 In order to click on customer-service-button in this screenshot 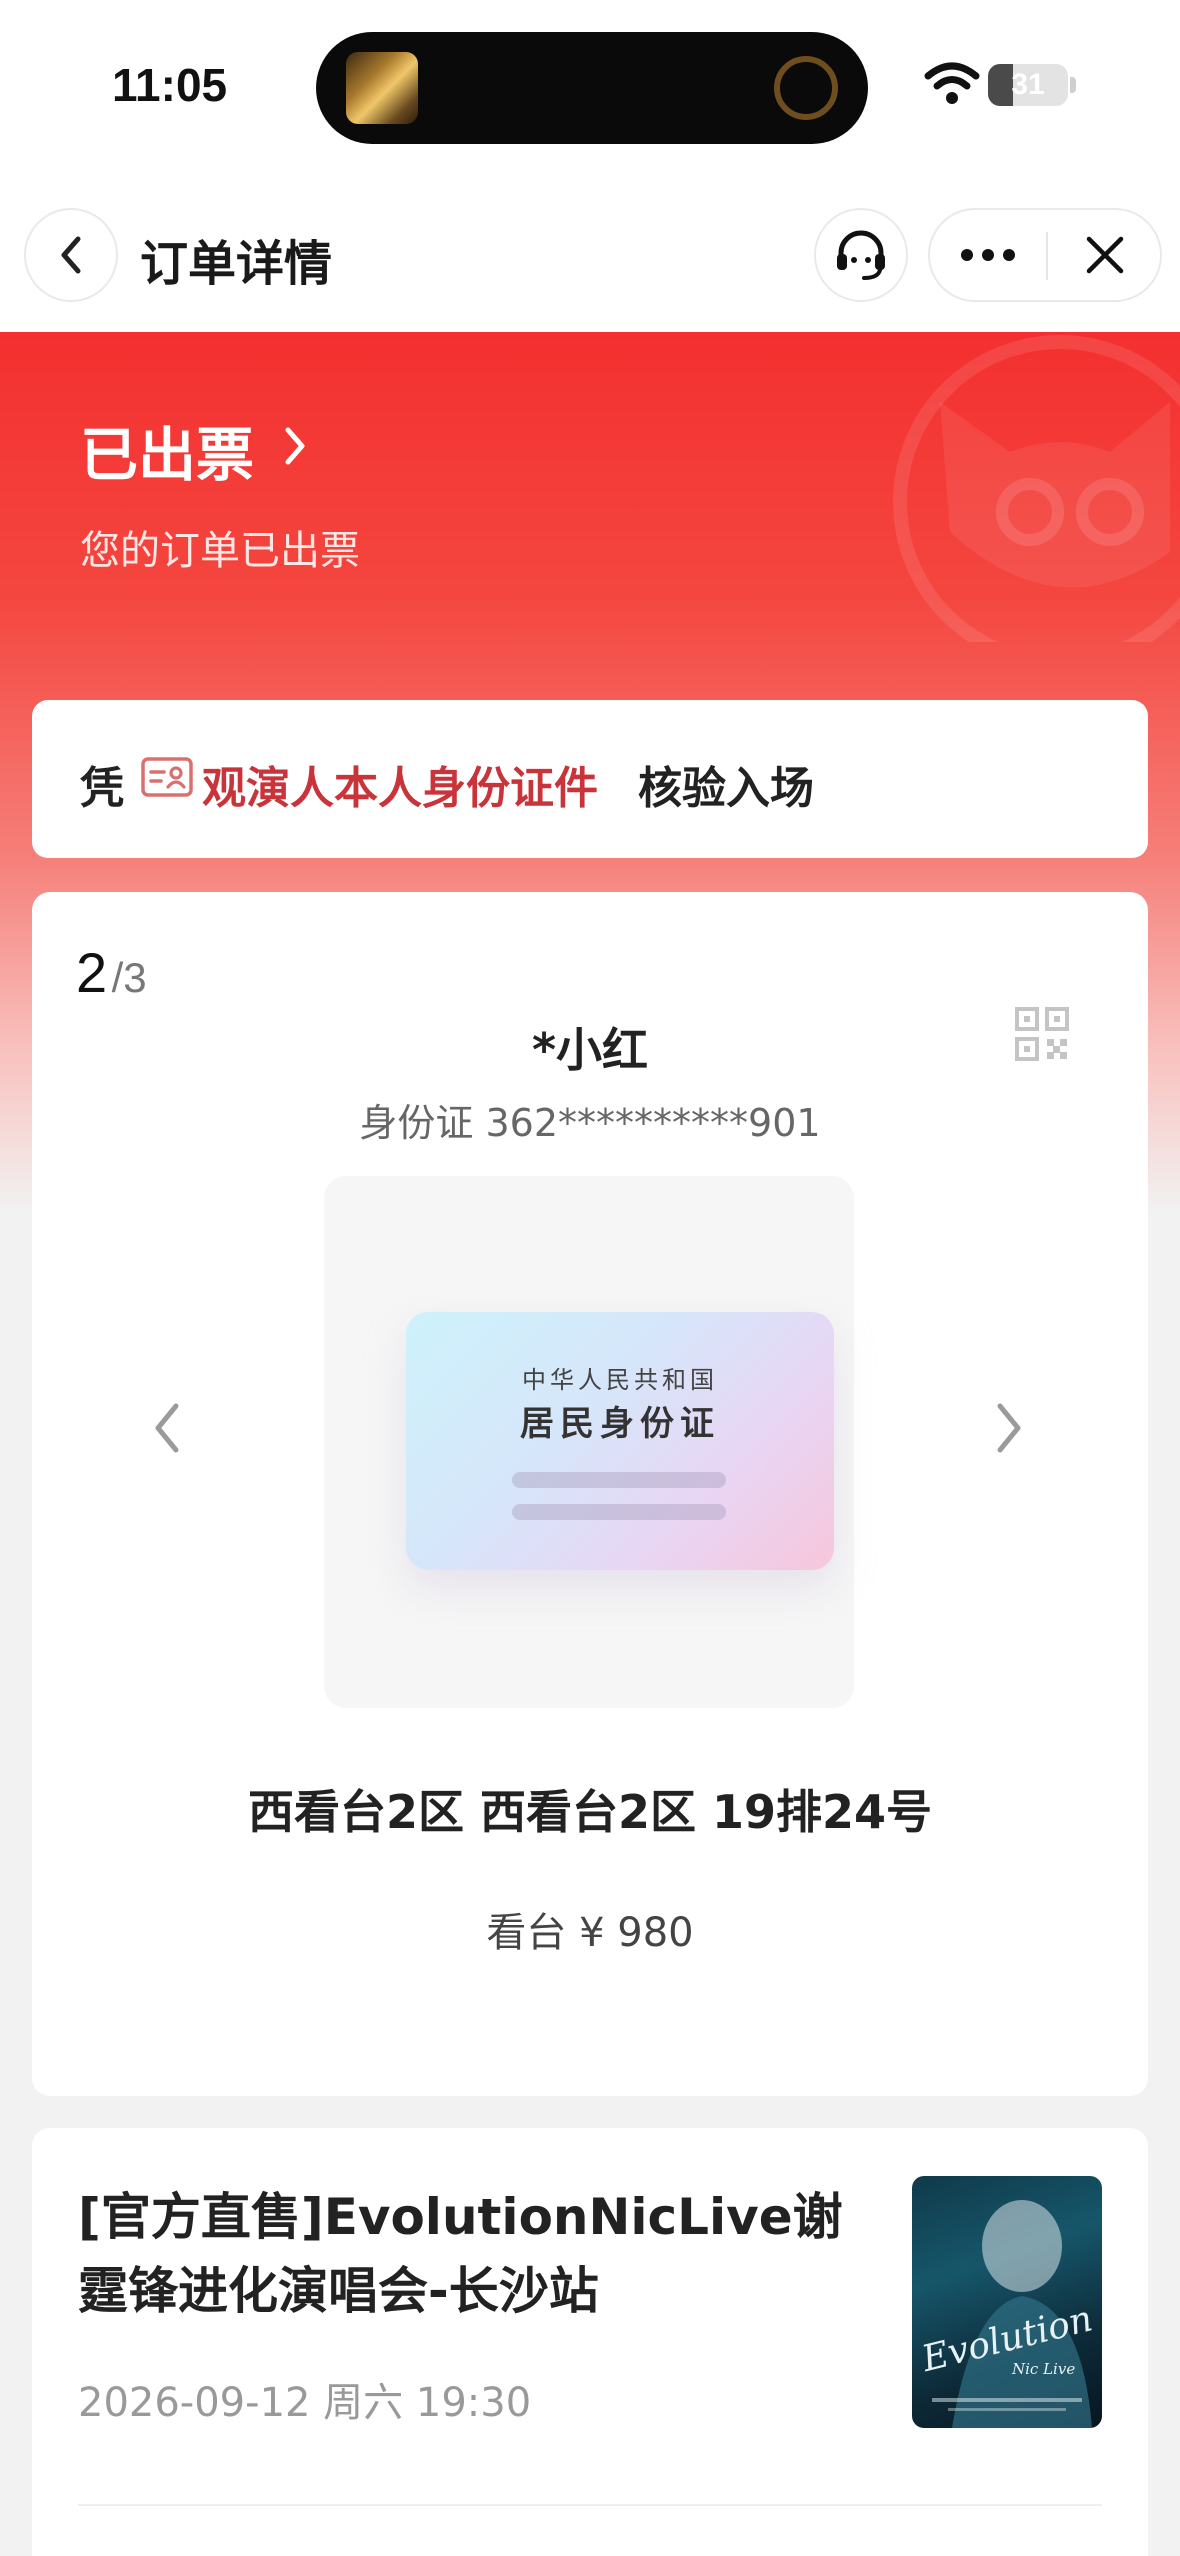, I will do `click(861, 255)`.